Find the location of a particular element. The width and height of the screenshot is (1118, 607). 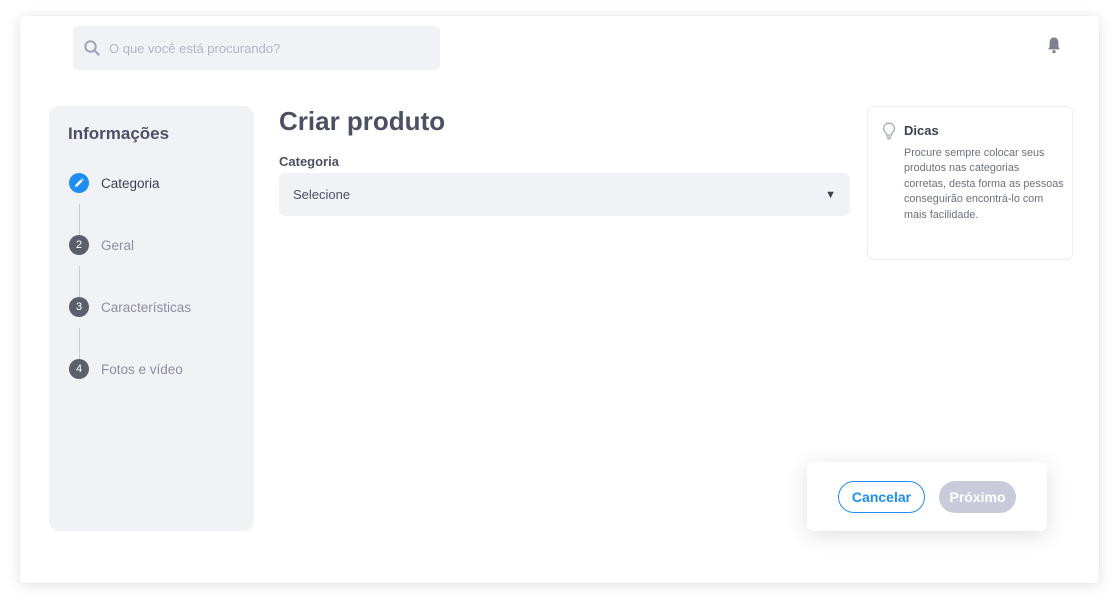

bell-icon is located at coordinates (1054, 45).